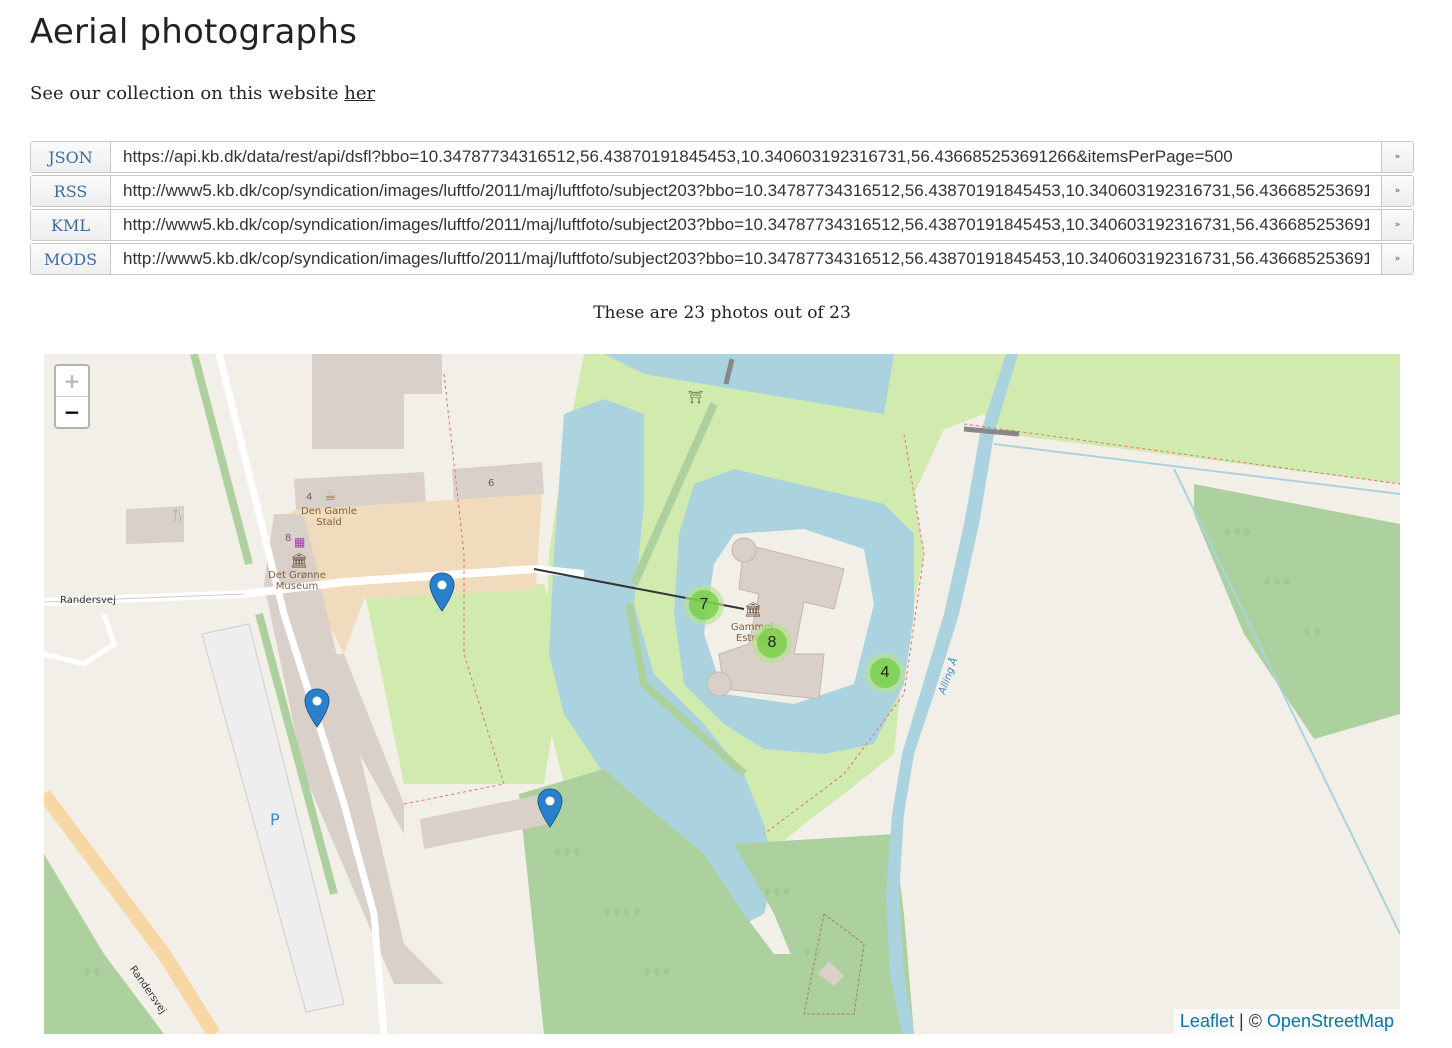 Image resolution: width=1452 pixels, height=1048 pixels. What do you see at coordinates (72, 381) in the screenshot?
I see `zoom-in-button: +` at bounding box center [72, 381].